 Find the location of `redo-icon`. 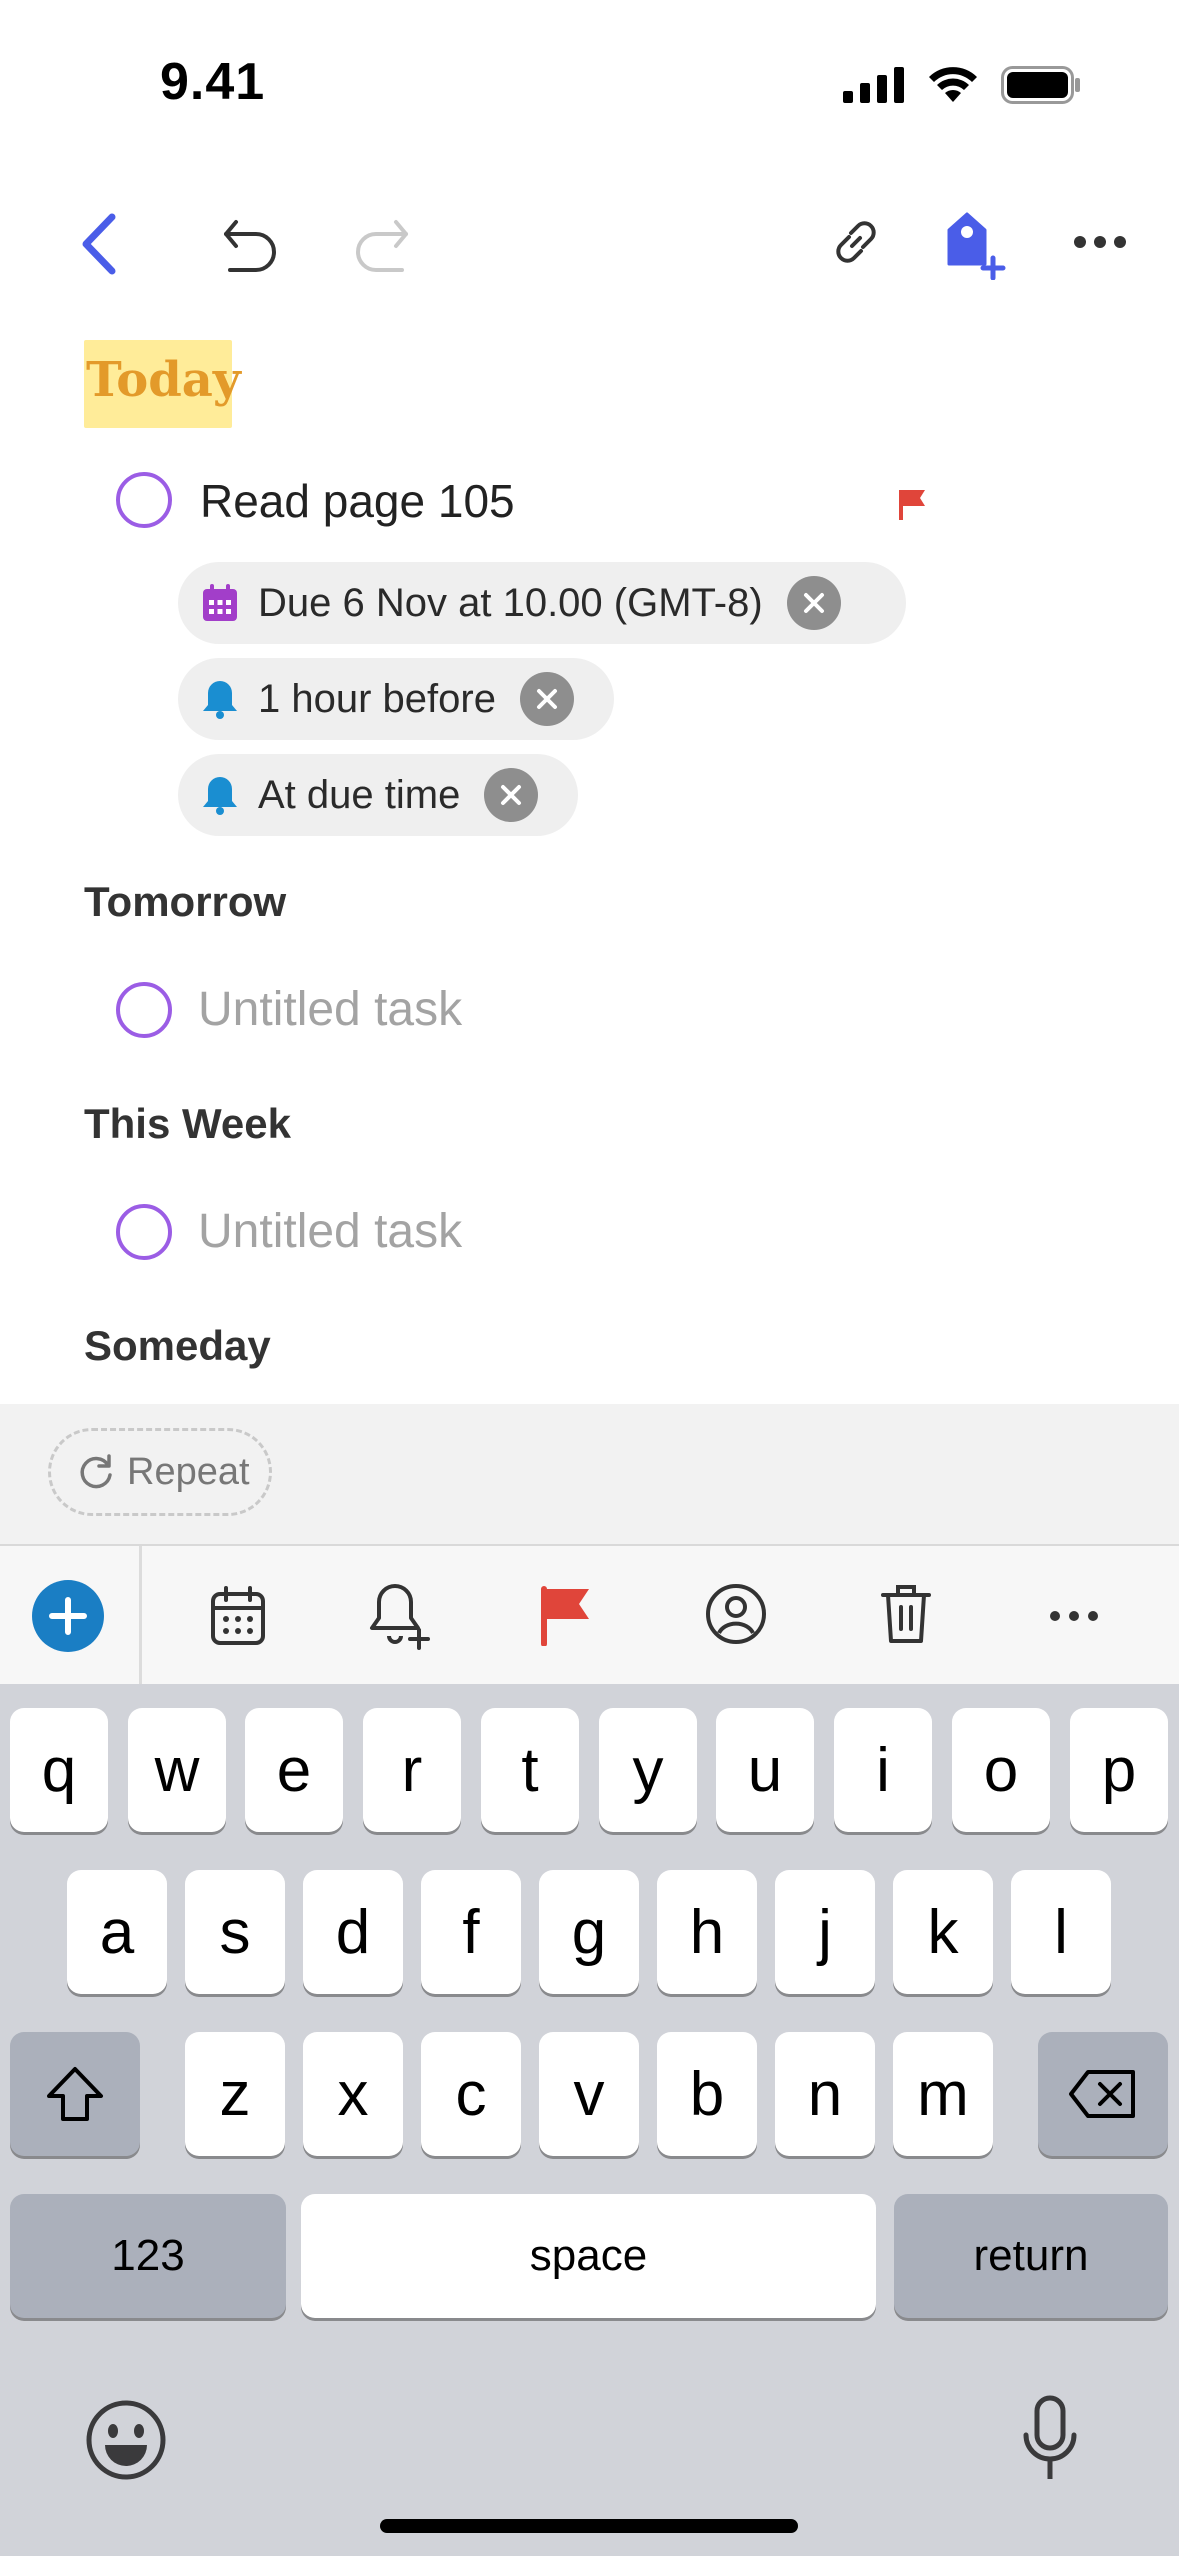

redo-icon is located at coordinates (382, 246).